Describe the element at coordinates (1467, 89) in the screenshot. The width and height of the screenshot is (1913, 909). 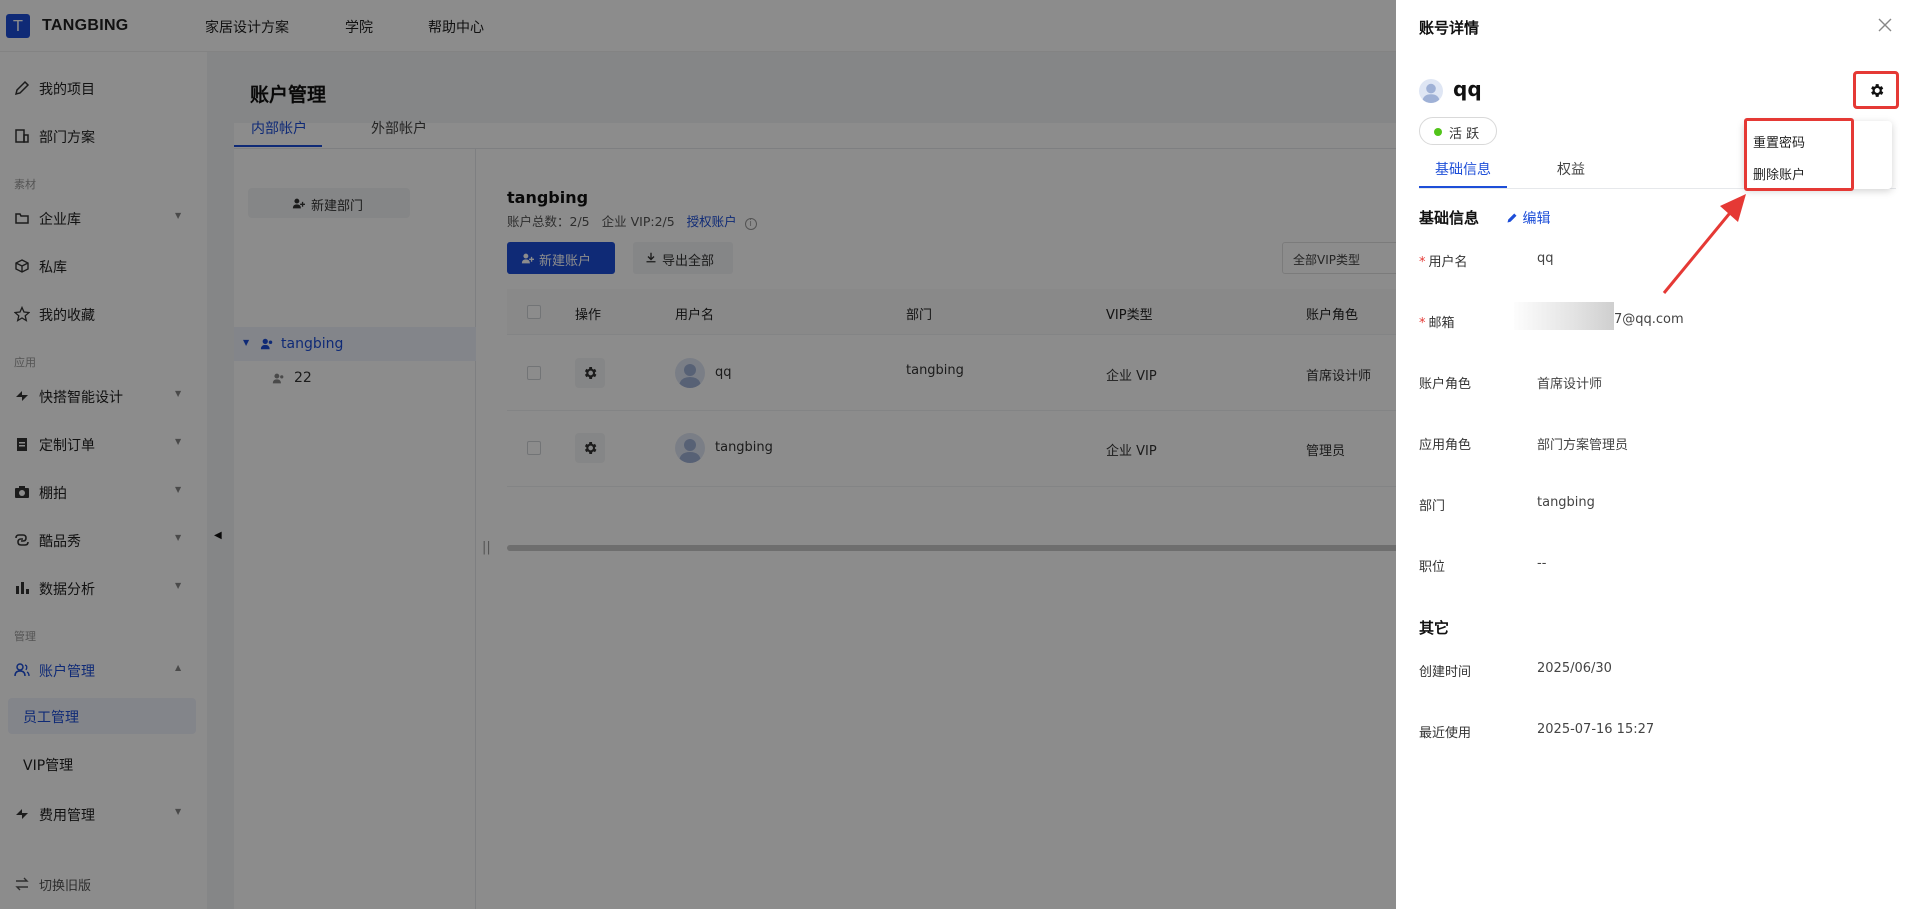
I see `account-name: qq` at that location.